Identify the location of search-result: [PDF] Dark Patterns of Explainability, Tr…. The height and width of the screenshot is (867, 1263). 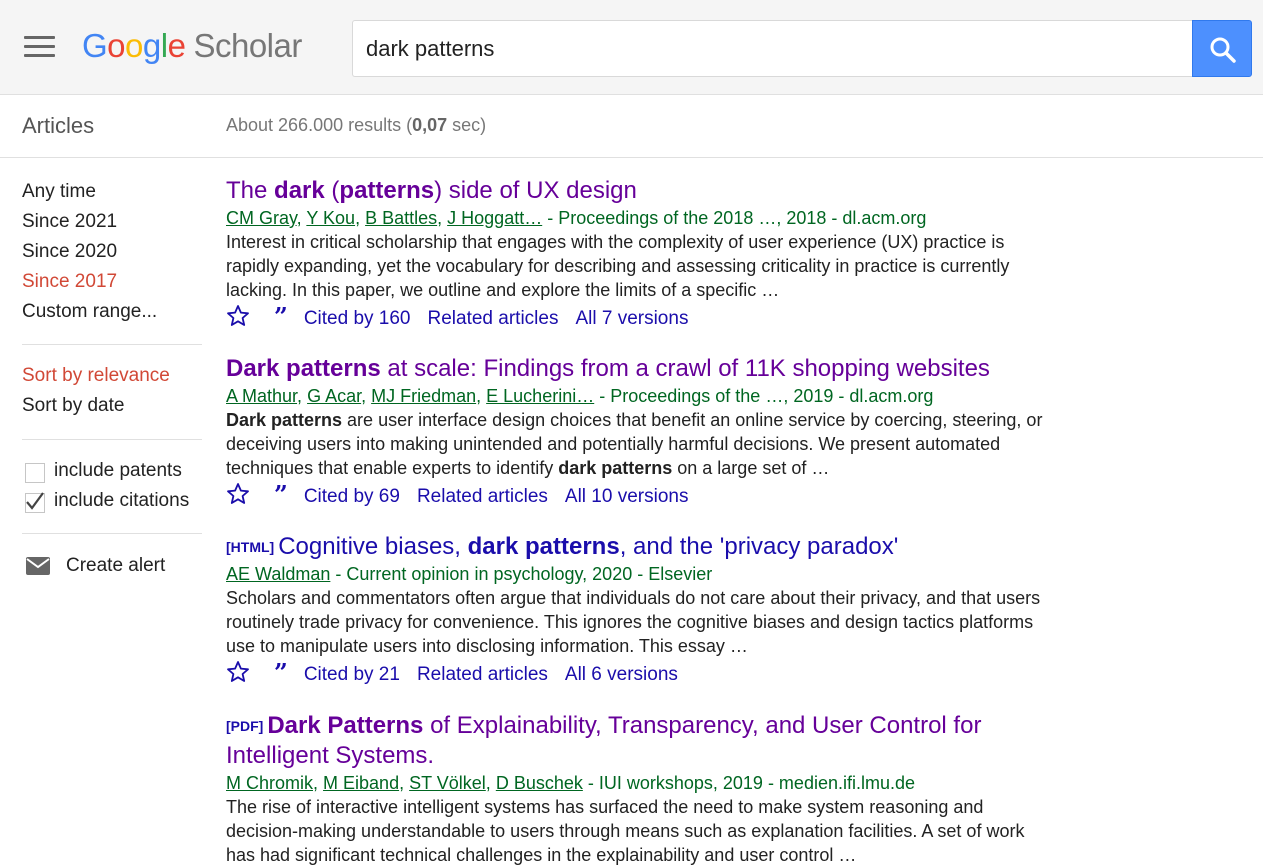
(641, 789).